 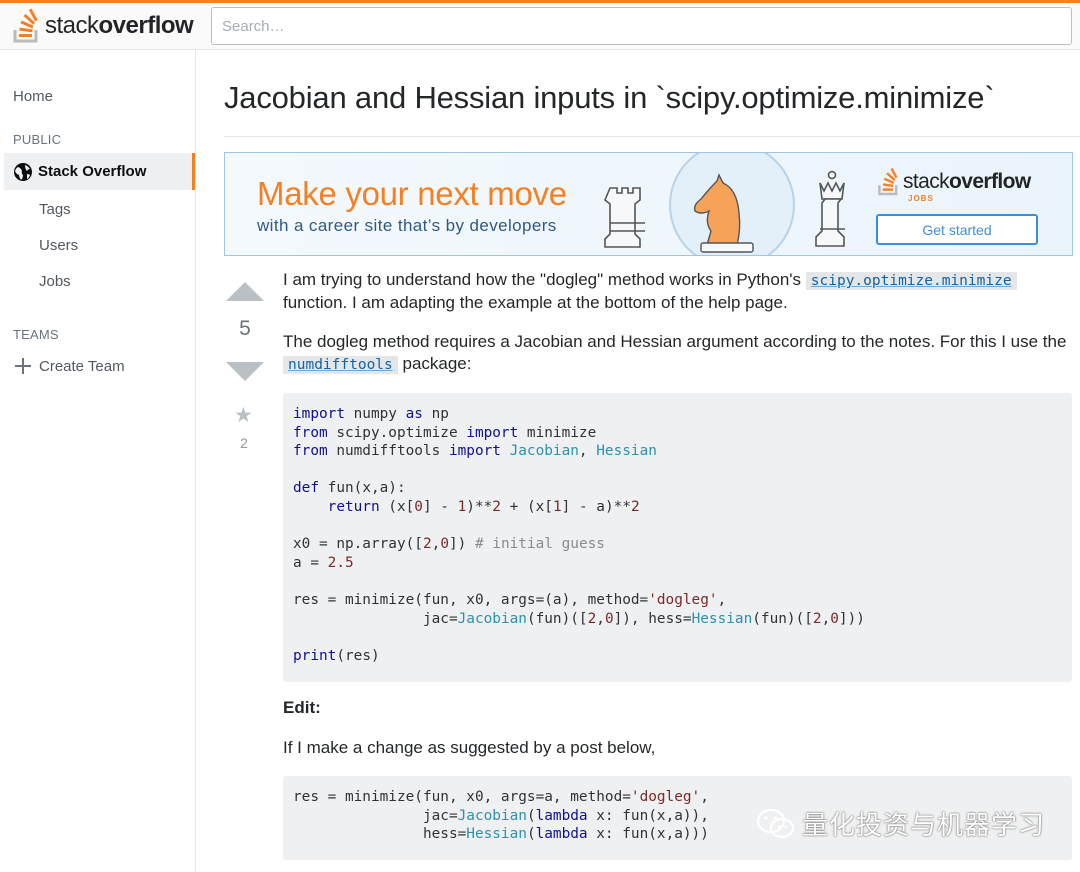 I want to click on sidebar-item-label: Stack Overflow, so click(x=92, y=171).